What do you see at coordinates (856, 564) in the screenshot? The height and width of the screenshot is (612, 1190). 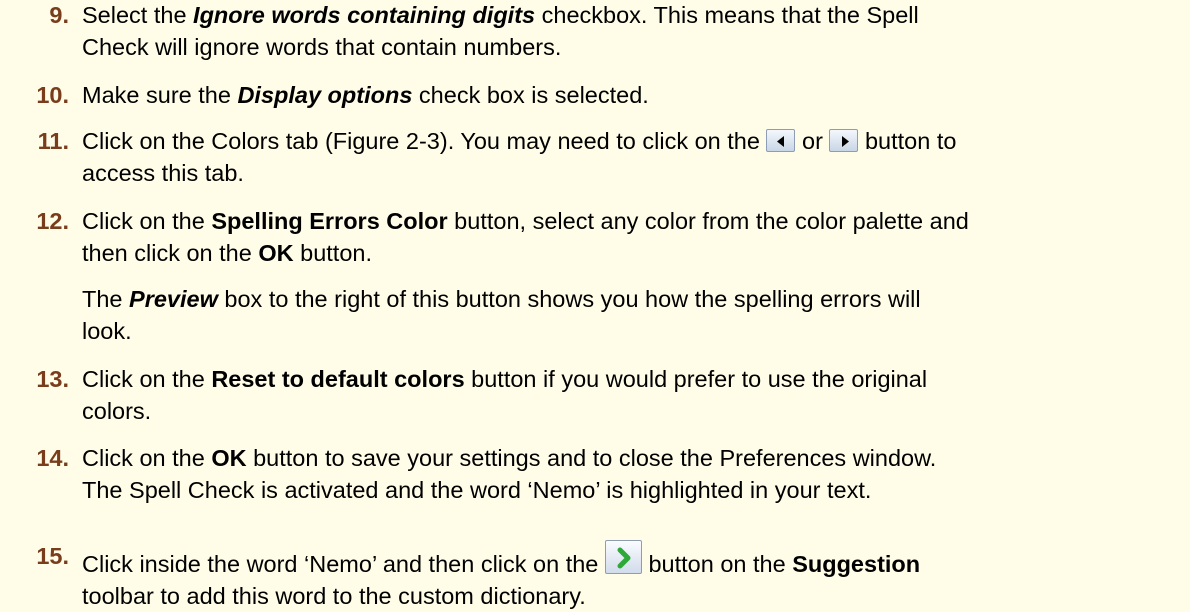 I see `toolbar-name: Suggestion` at bounding box center [856, 564].